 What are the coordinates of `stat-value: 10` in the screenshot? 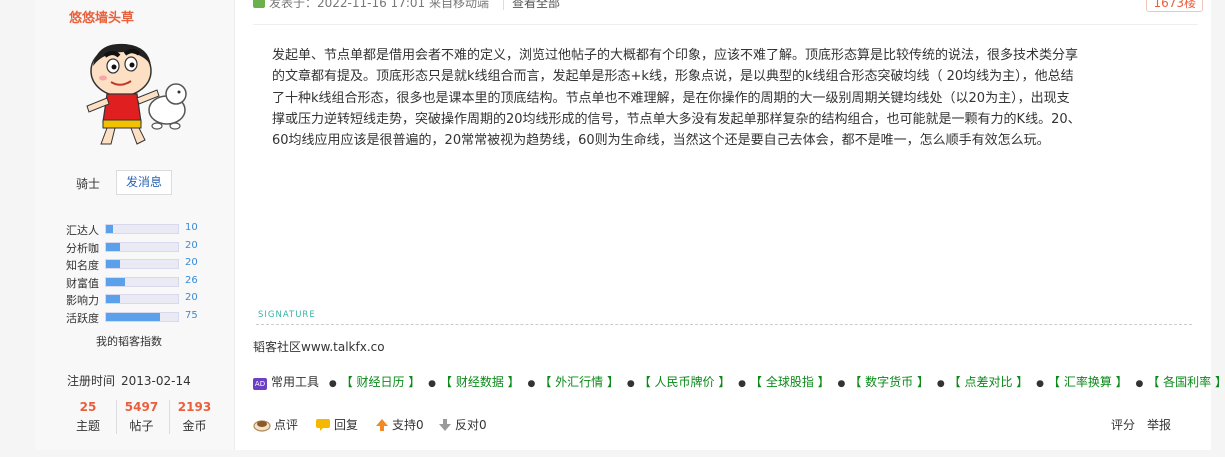 It's located at (191, 227).